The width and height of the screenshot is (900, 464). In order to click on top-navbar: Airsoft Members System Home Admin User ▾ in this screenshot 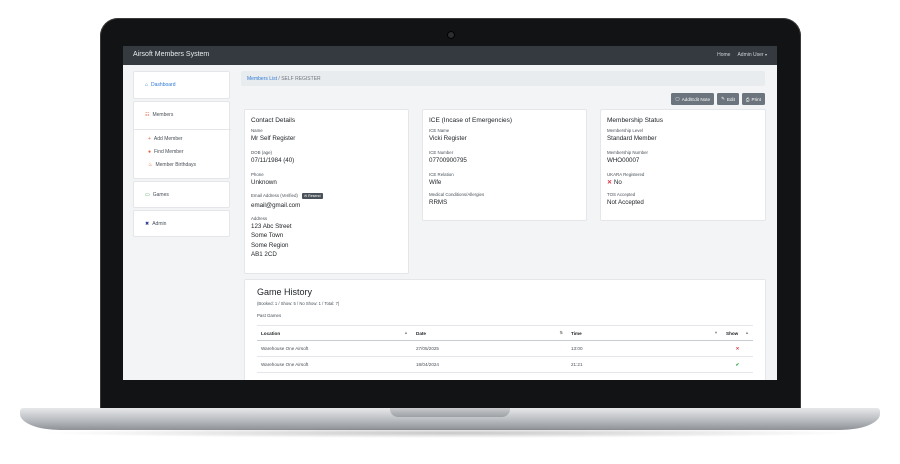, I will do `click(450, 55)`.